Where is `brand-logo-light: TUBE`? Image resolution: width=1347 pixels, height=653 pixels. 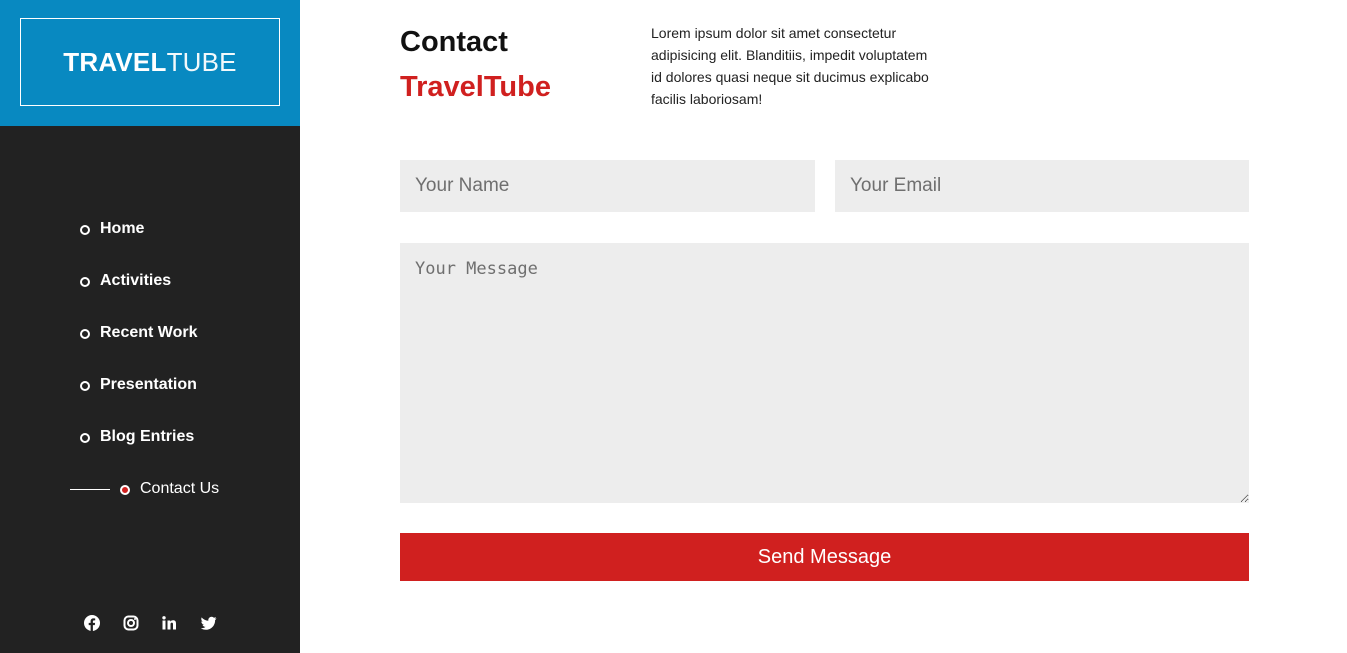
brand-logo-light: TUBE is located at coordinates (201, 61).